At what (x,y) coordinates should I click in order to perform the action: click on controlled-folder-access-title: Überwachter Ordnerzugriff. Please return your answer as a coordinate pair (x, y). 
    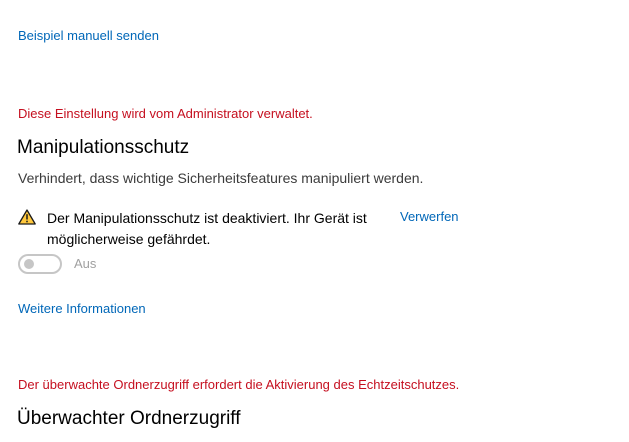
    Looking at the image, I should click on (129, 418).